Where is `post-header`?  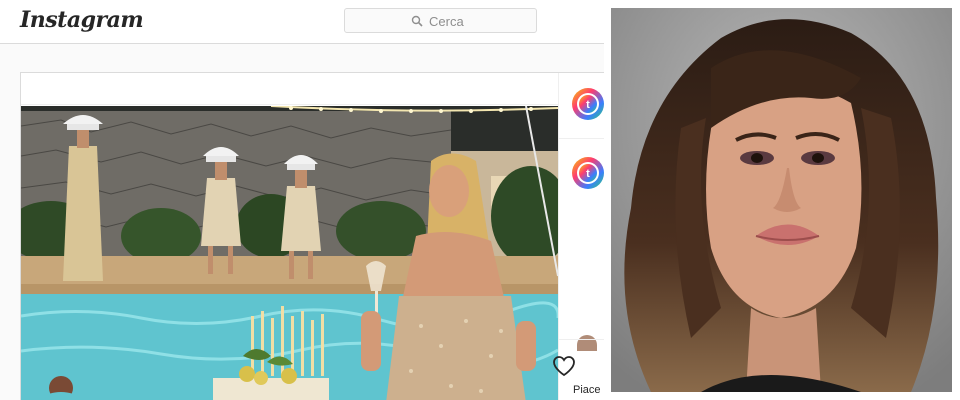
post-header is located at coordinates (289, 89).